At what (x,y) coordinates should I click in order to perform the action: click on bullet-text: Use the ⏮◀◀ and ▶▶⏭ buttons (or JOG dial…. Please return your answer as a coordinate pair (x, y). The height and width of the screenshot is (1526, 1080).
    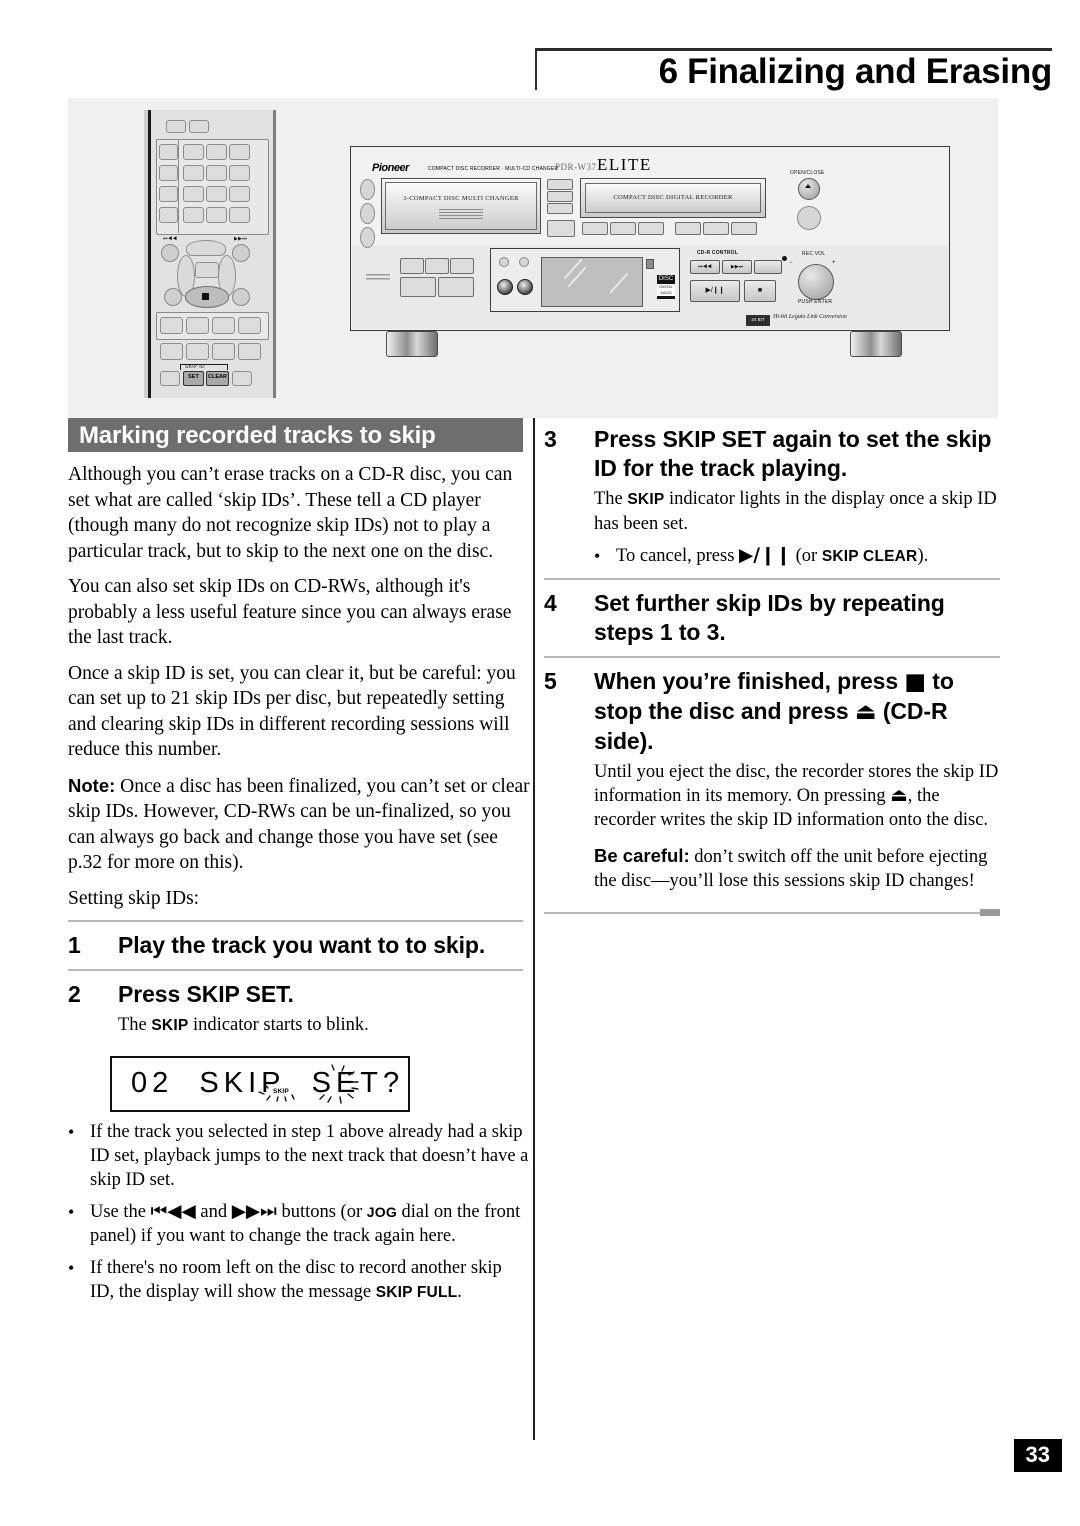
    Looking at the image, I should click on (310, 1224).